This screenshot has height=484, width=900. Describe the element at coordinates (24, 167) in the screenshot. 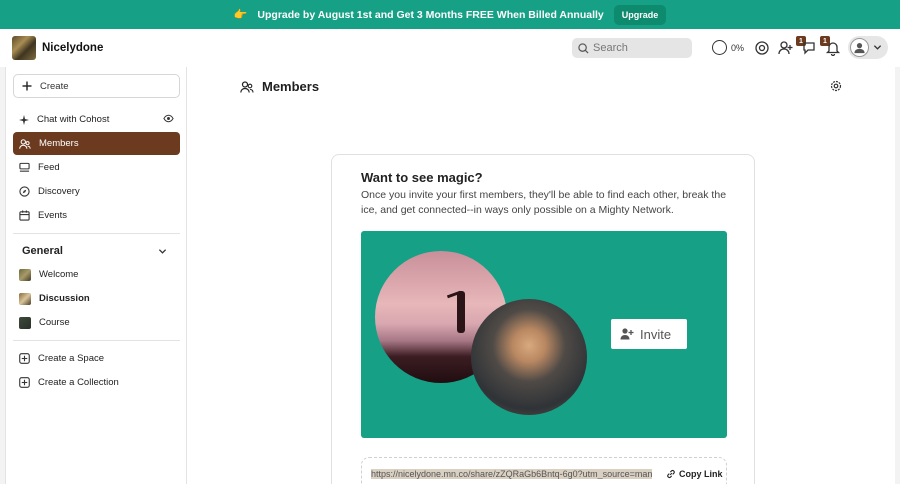

I see `feed-icon` at that location.